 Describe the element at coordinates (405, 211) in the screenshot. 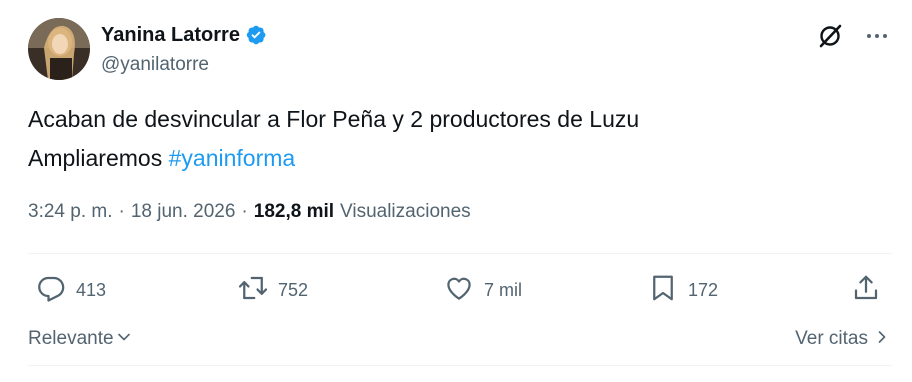

I see `views-label: Visualizaciones` at that location.